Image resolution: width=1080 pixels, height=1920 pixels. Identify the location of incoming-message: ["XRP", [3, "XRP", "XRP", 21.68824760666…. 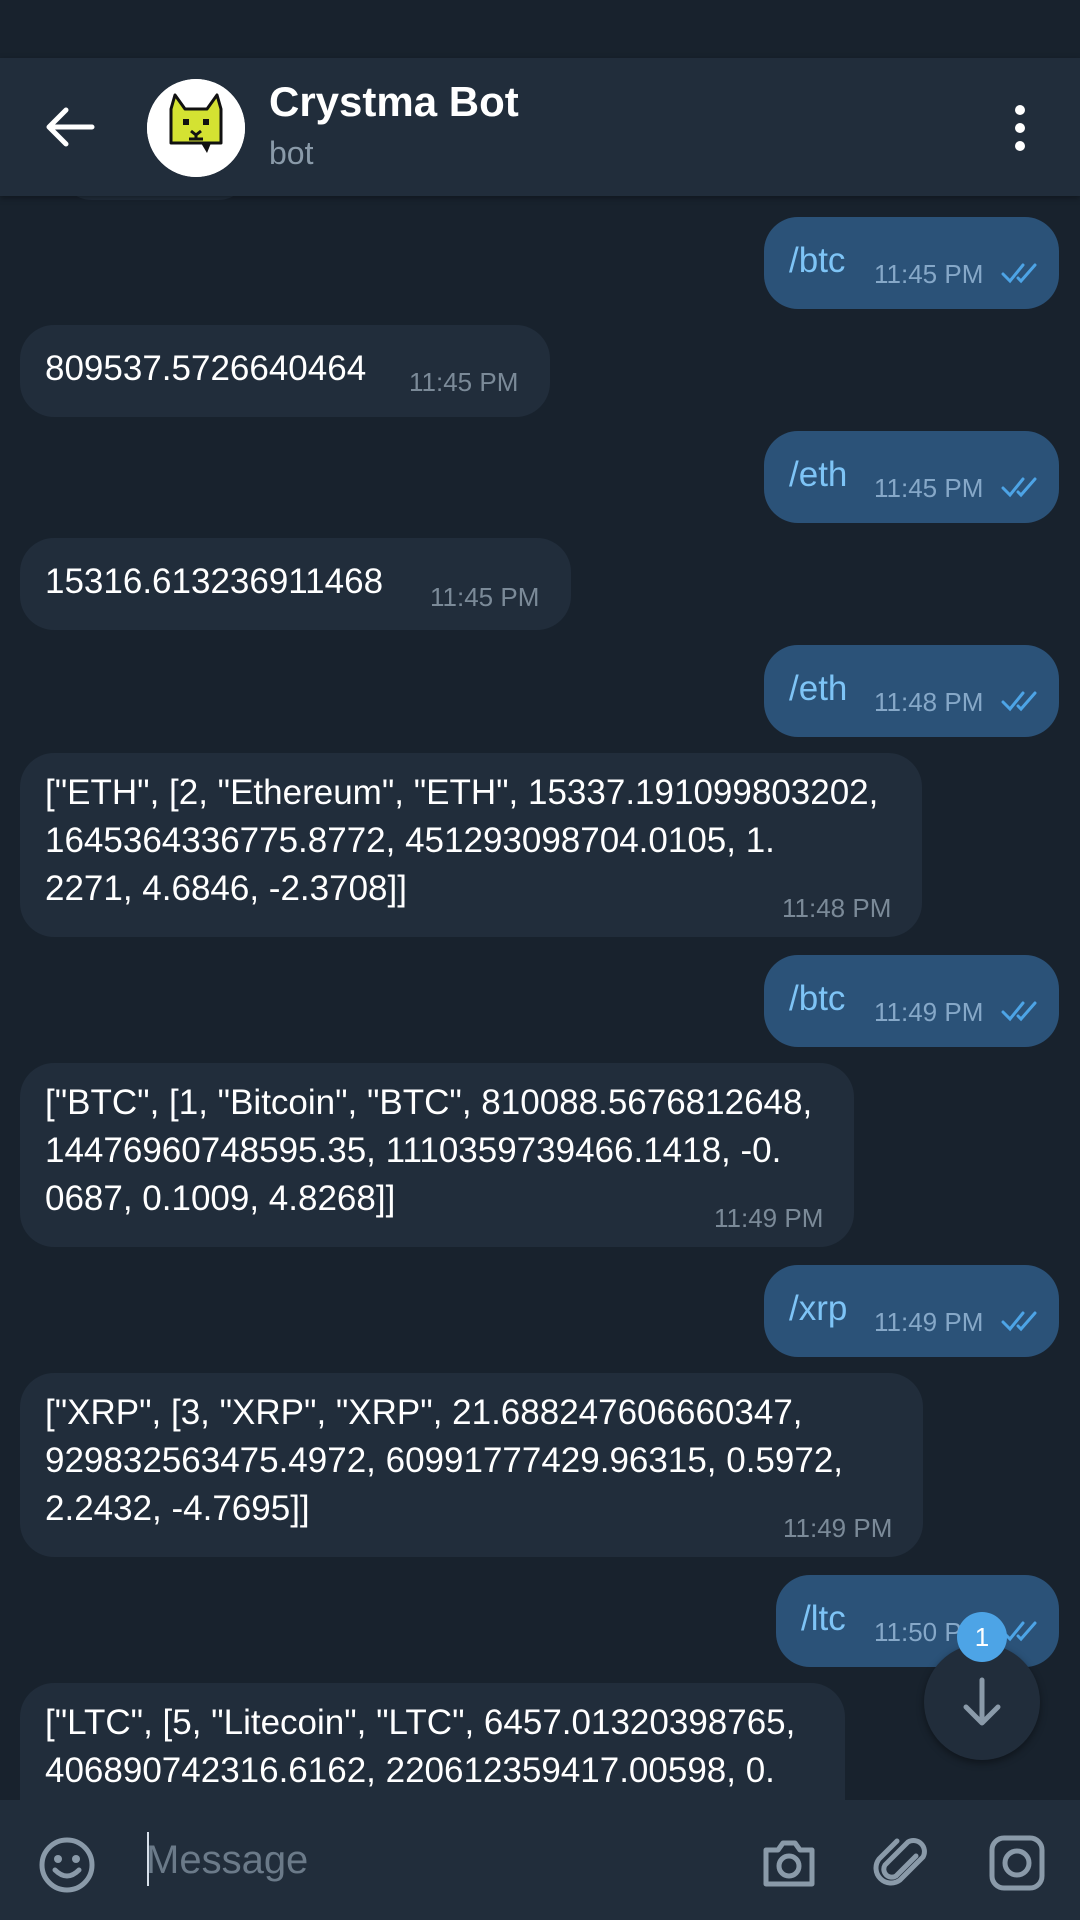
(471, 1465).